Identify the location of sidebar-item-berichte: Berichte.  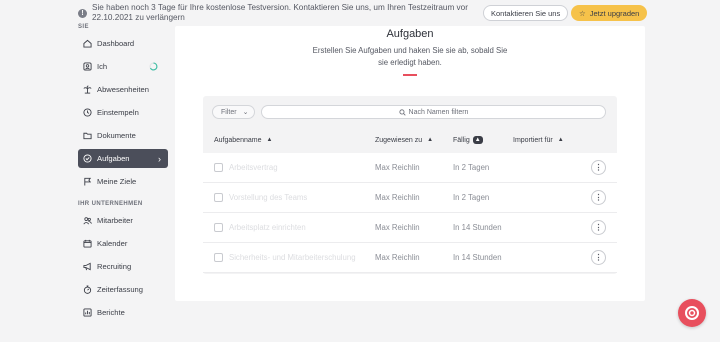
(123, 312).